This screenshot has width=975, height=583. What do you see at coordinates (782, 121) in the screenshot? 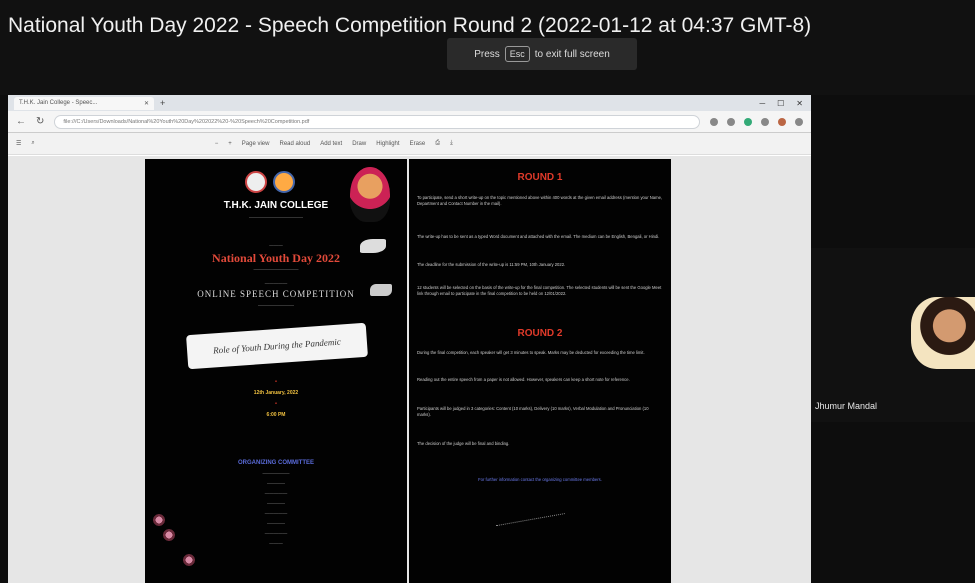
I see `profile-icon` at bounding box center [782, 121].